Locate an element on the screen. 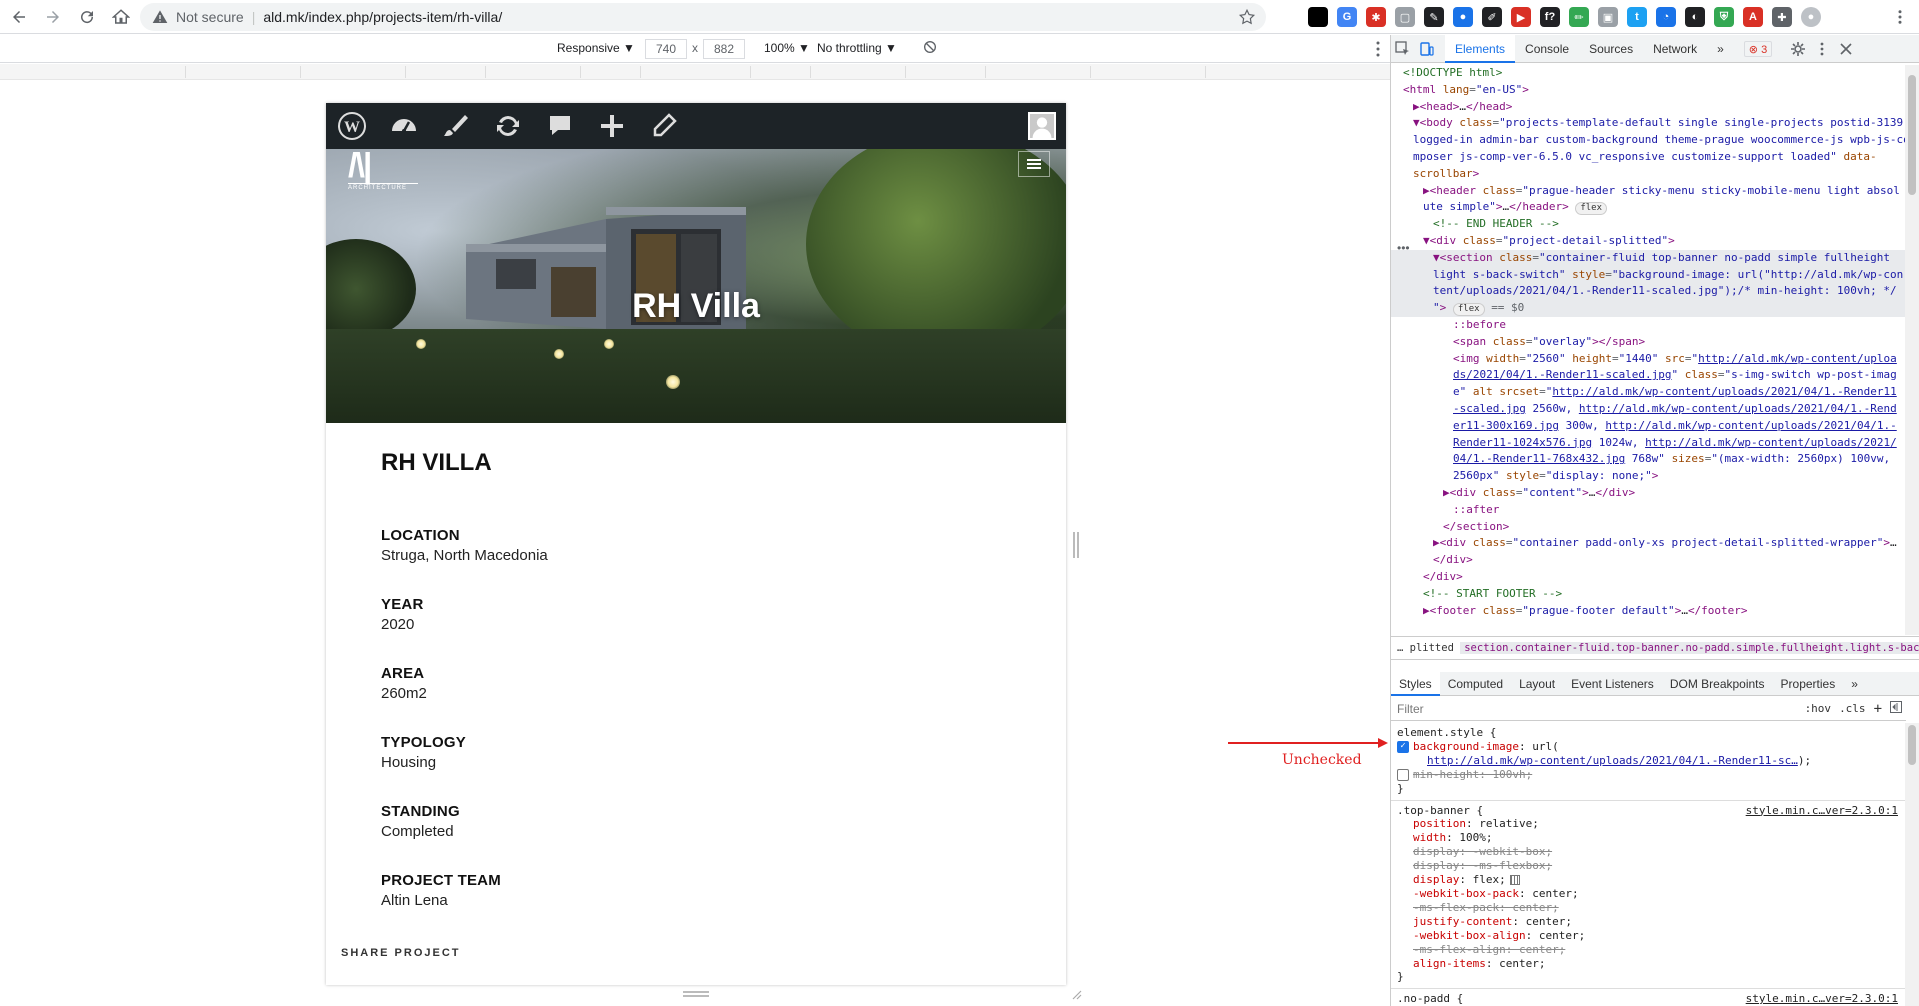 The height and width of the screenshot is (1006, 1919). hamburger-menu-icon is located at coordinates (1034, 164).